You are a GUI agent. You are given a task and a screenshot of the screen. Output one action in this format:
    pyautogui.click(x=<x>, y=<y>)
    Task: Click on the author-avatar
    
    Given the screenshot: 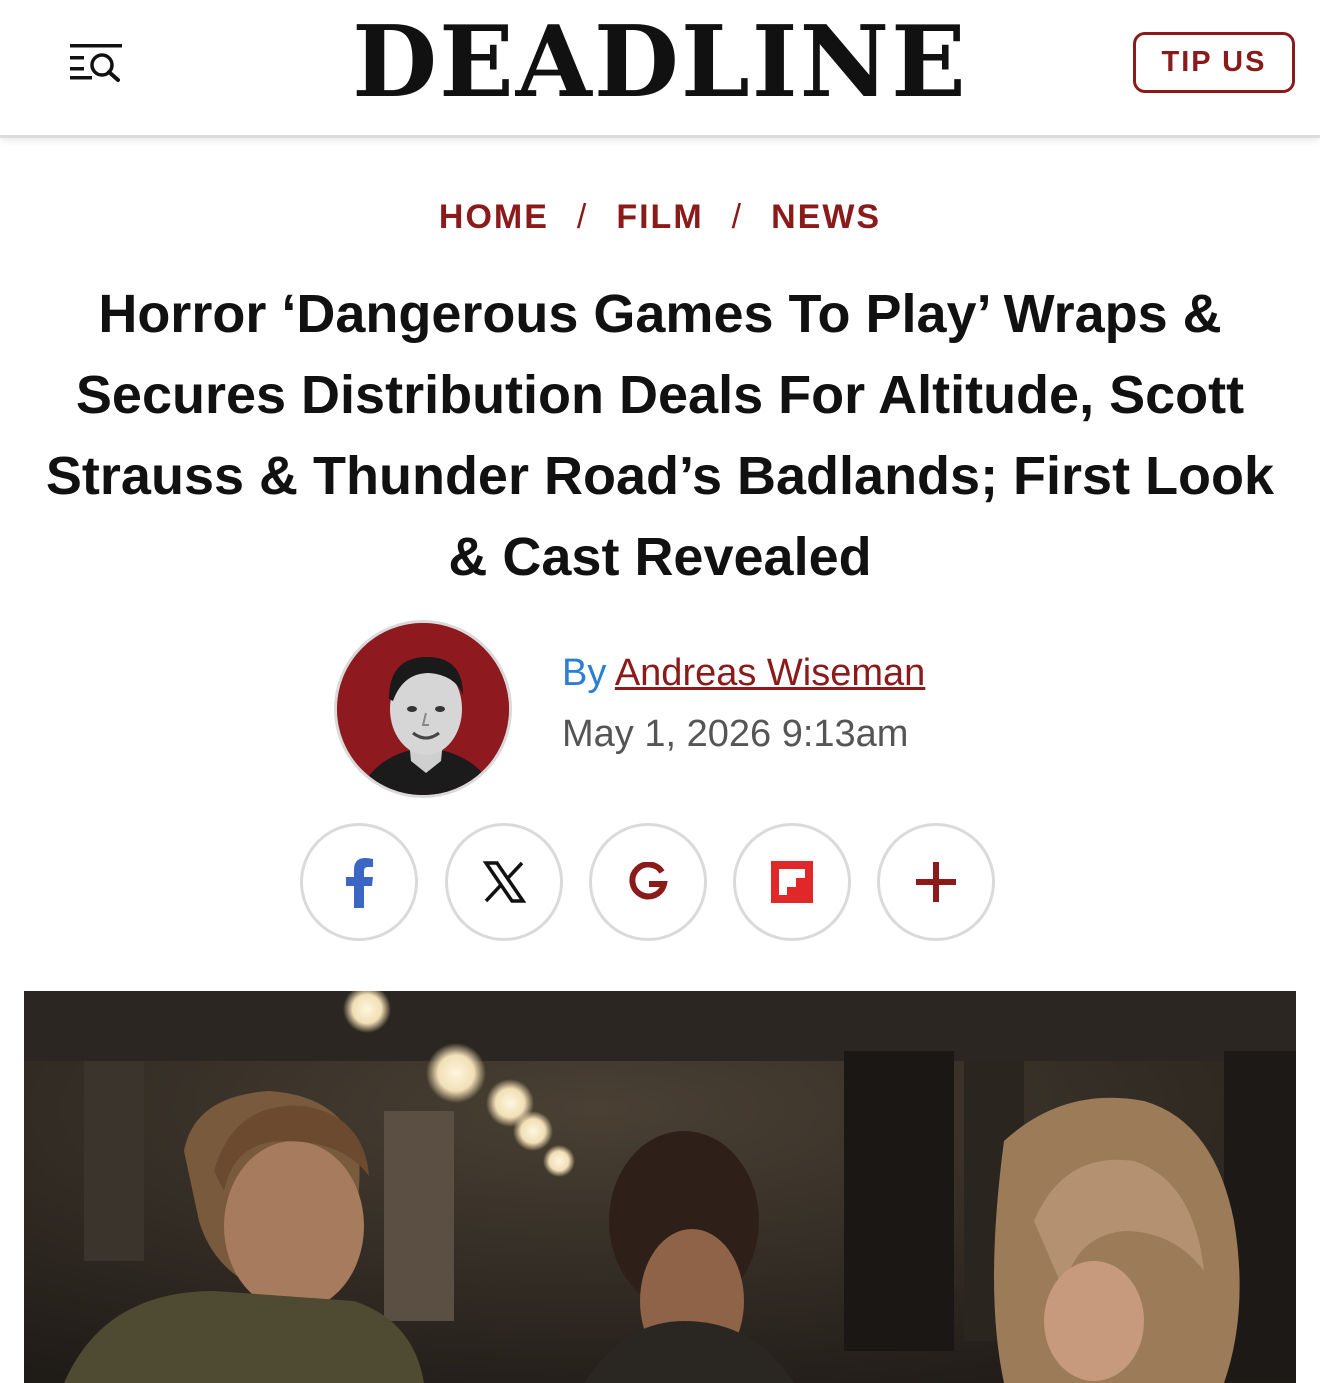 What is the action you would take?
    pyautogui.click(x=423, y=709)
    